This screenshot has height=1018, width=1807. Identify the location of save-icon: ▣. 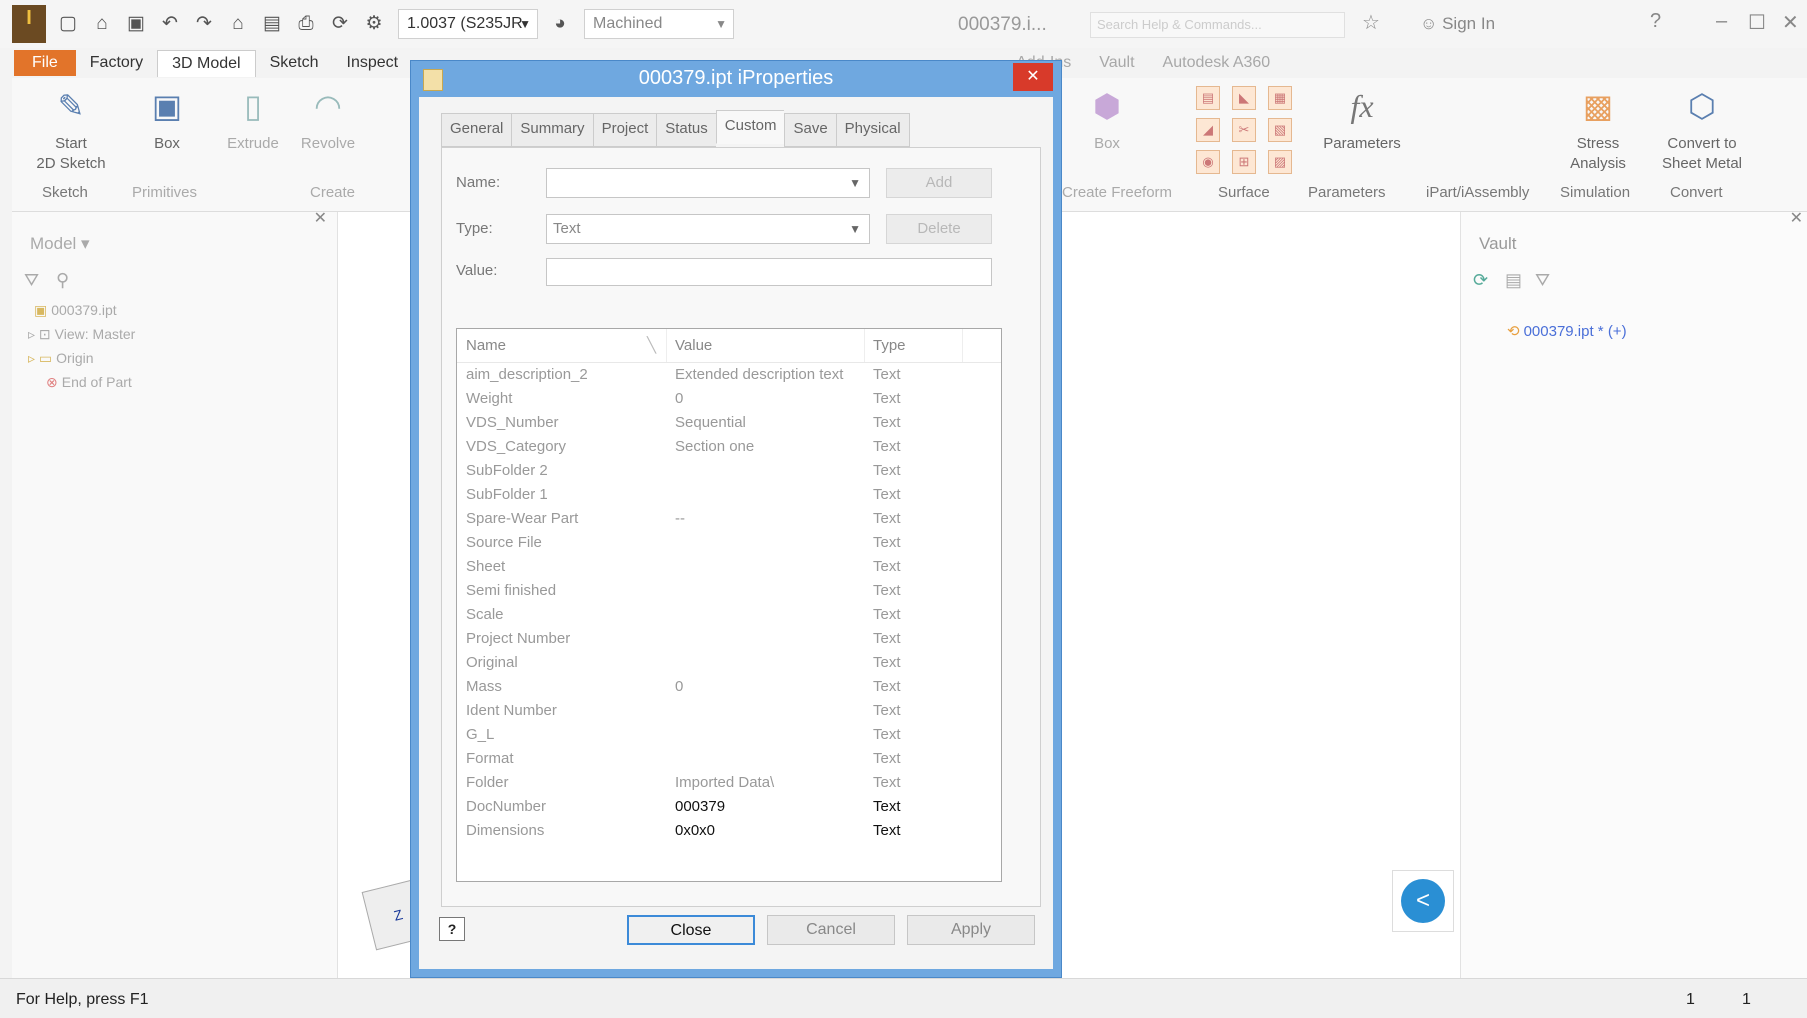
(136, 24).